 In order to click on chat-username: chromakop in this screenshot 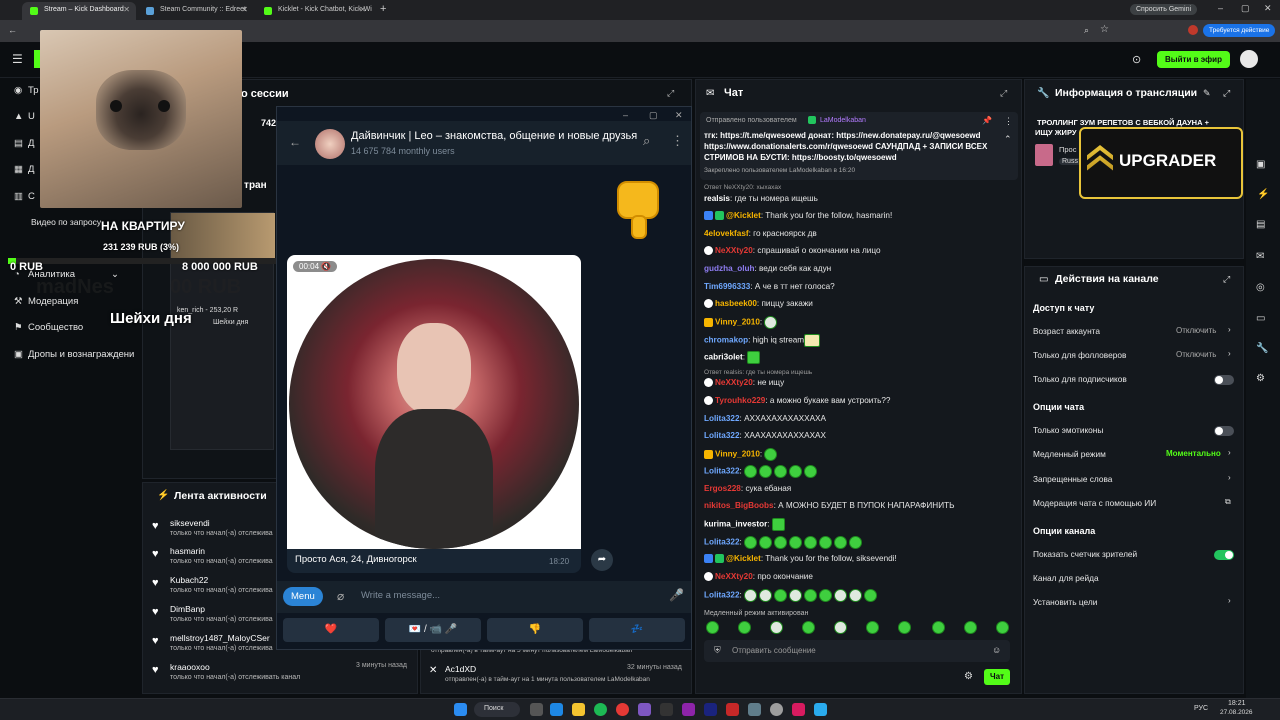, I will do `click(726, 340)`.